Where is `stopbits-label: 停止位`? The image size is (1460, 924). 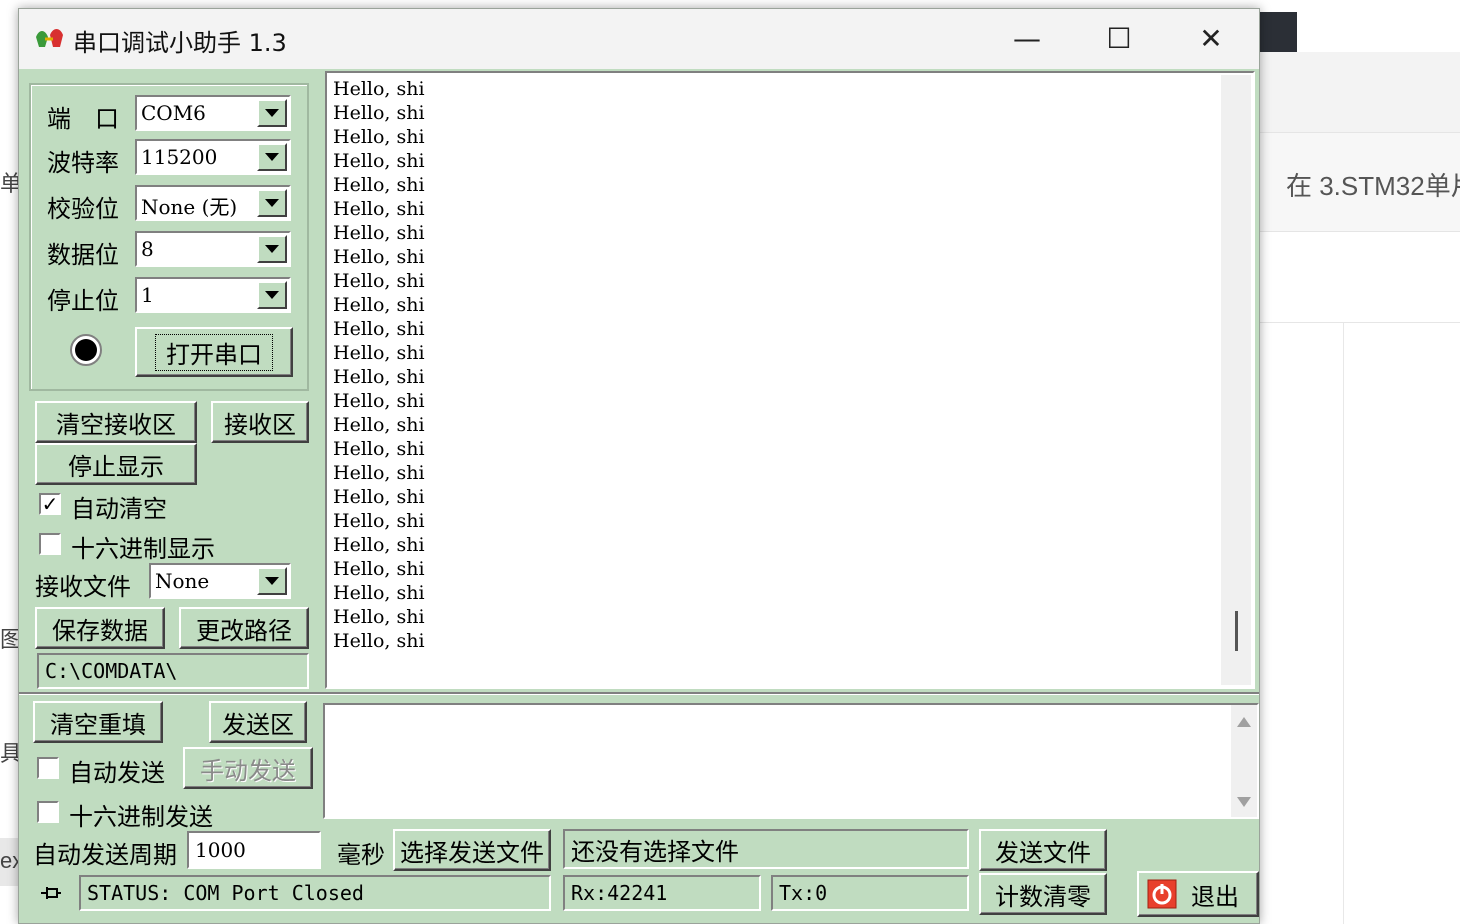
stopbits-label: 停止位 is located at coordinates (83, 301).